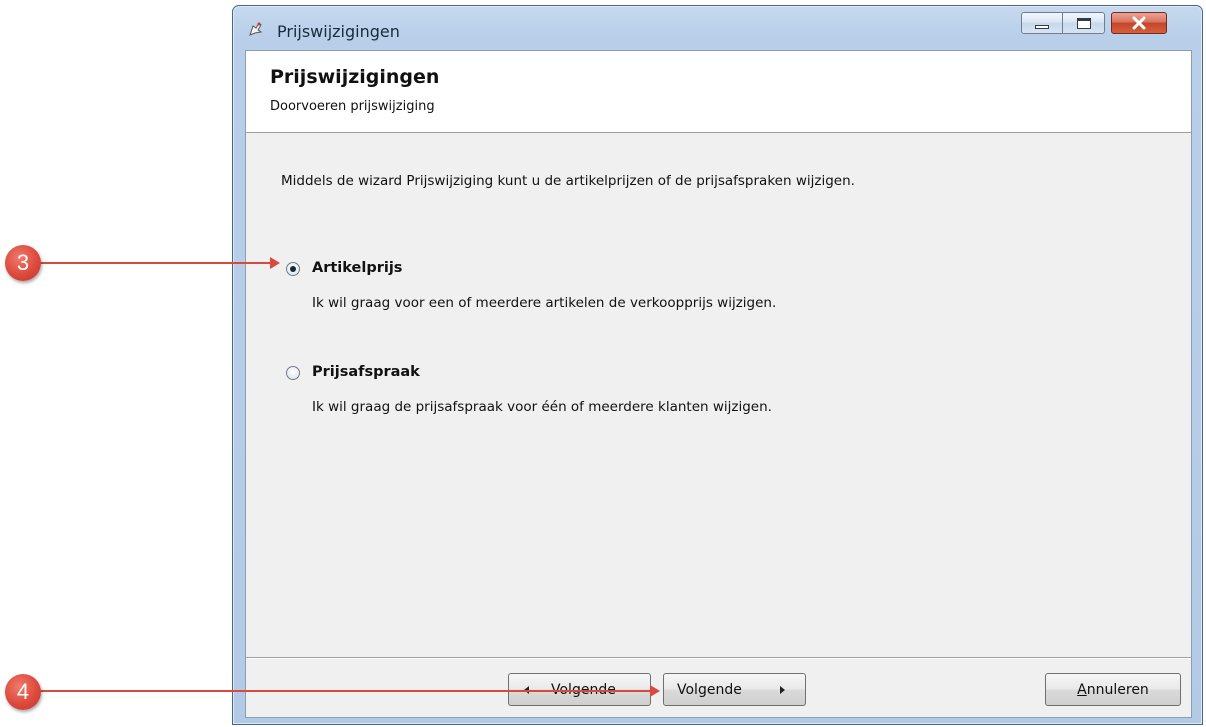 This screenshot has height=727, width=1206. I want to click on option-label: Prijsafspraak, so click(366, 372).